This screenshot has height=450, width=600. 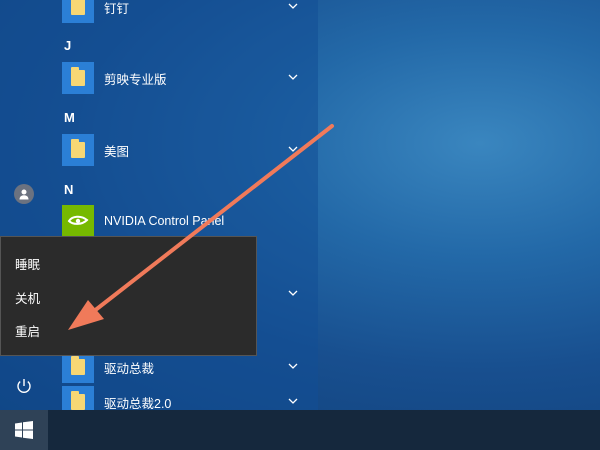 I want to click on app-label: 美图, so click(x=117, y=151).